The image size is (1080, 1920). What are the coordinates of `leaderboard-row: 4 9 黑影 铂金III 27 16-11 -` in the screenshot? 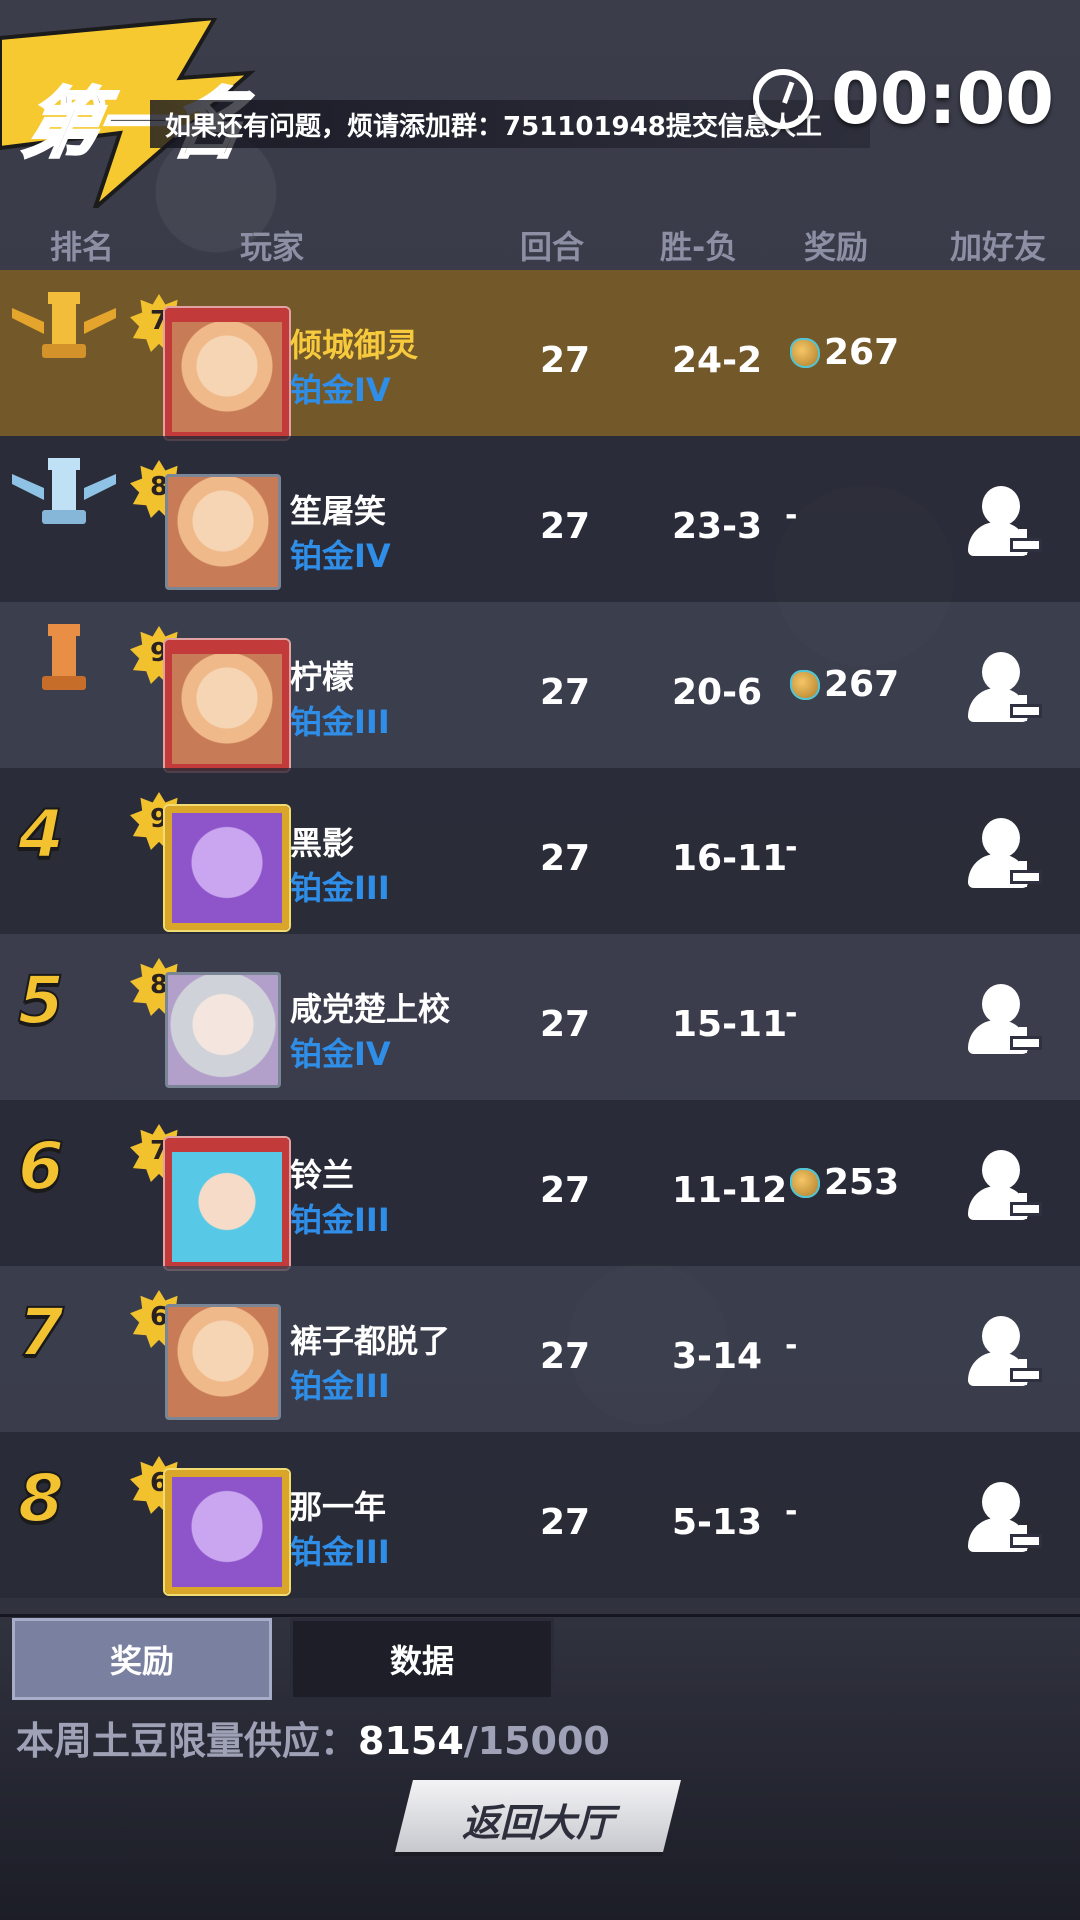 It's located at (540, 851).